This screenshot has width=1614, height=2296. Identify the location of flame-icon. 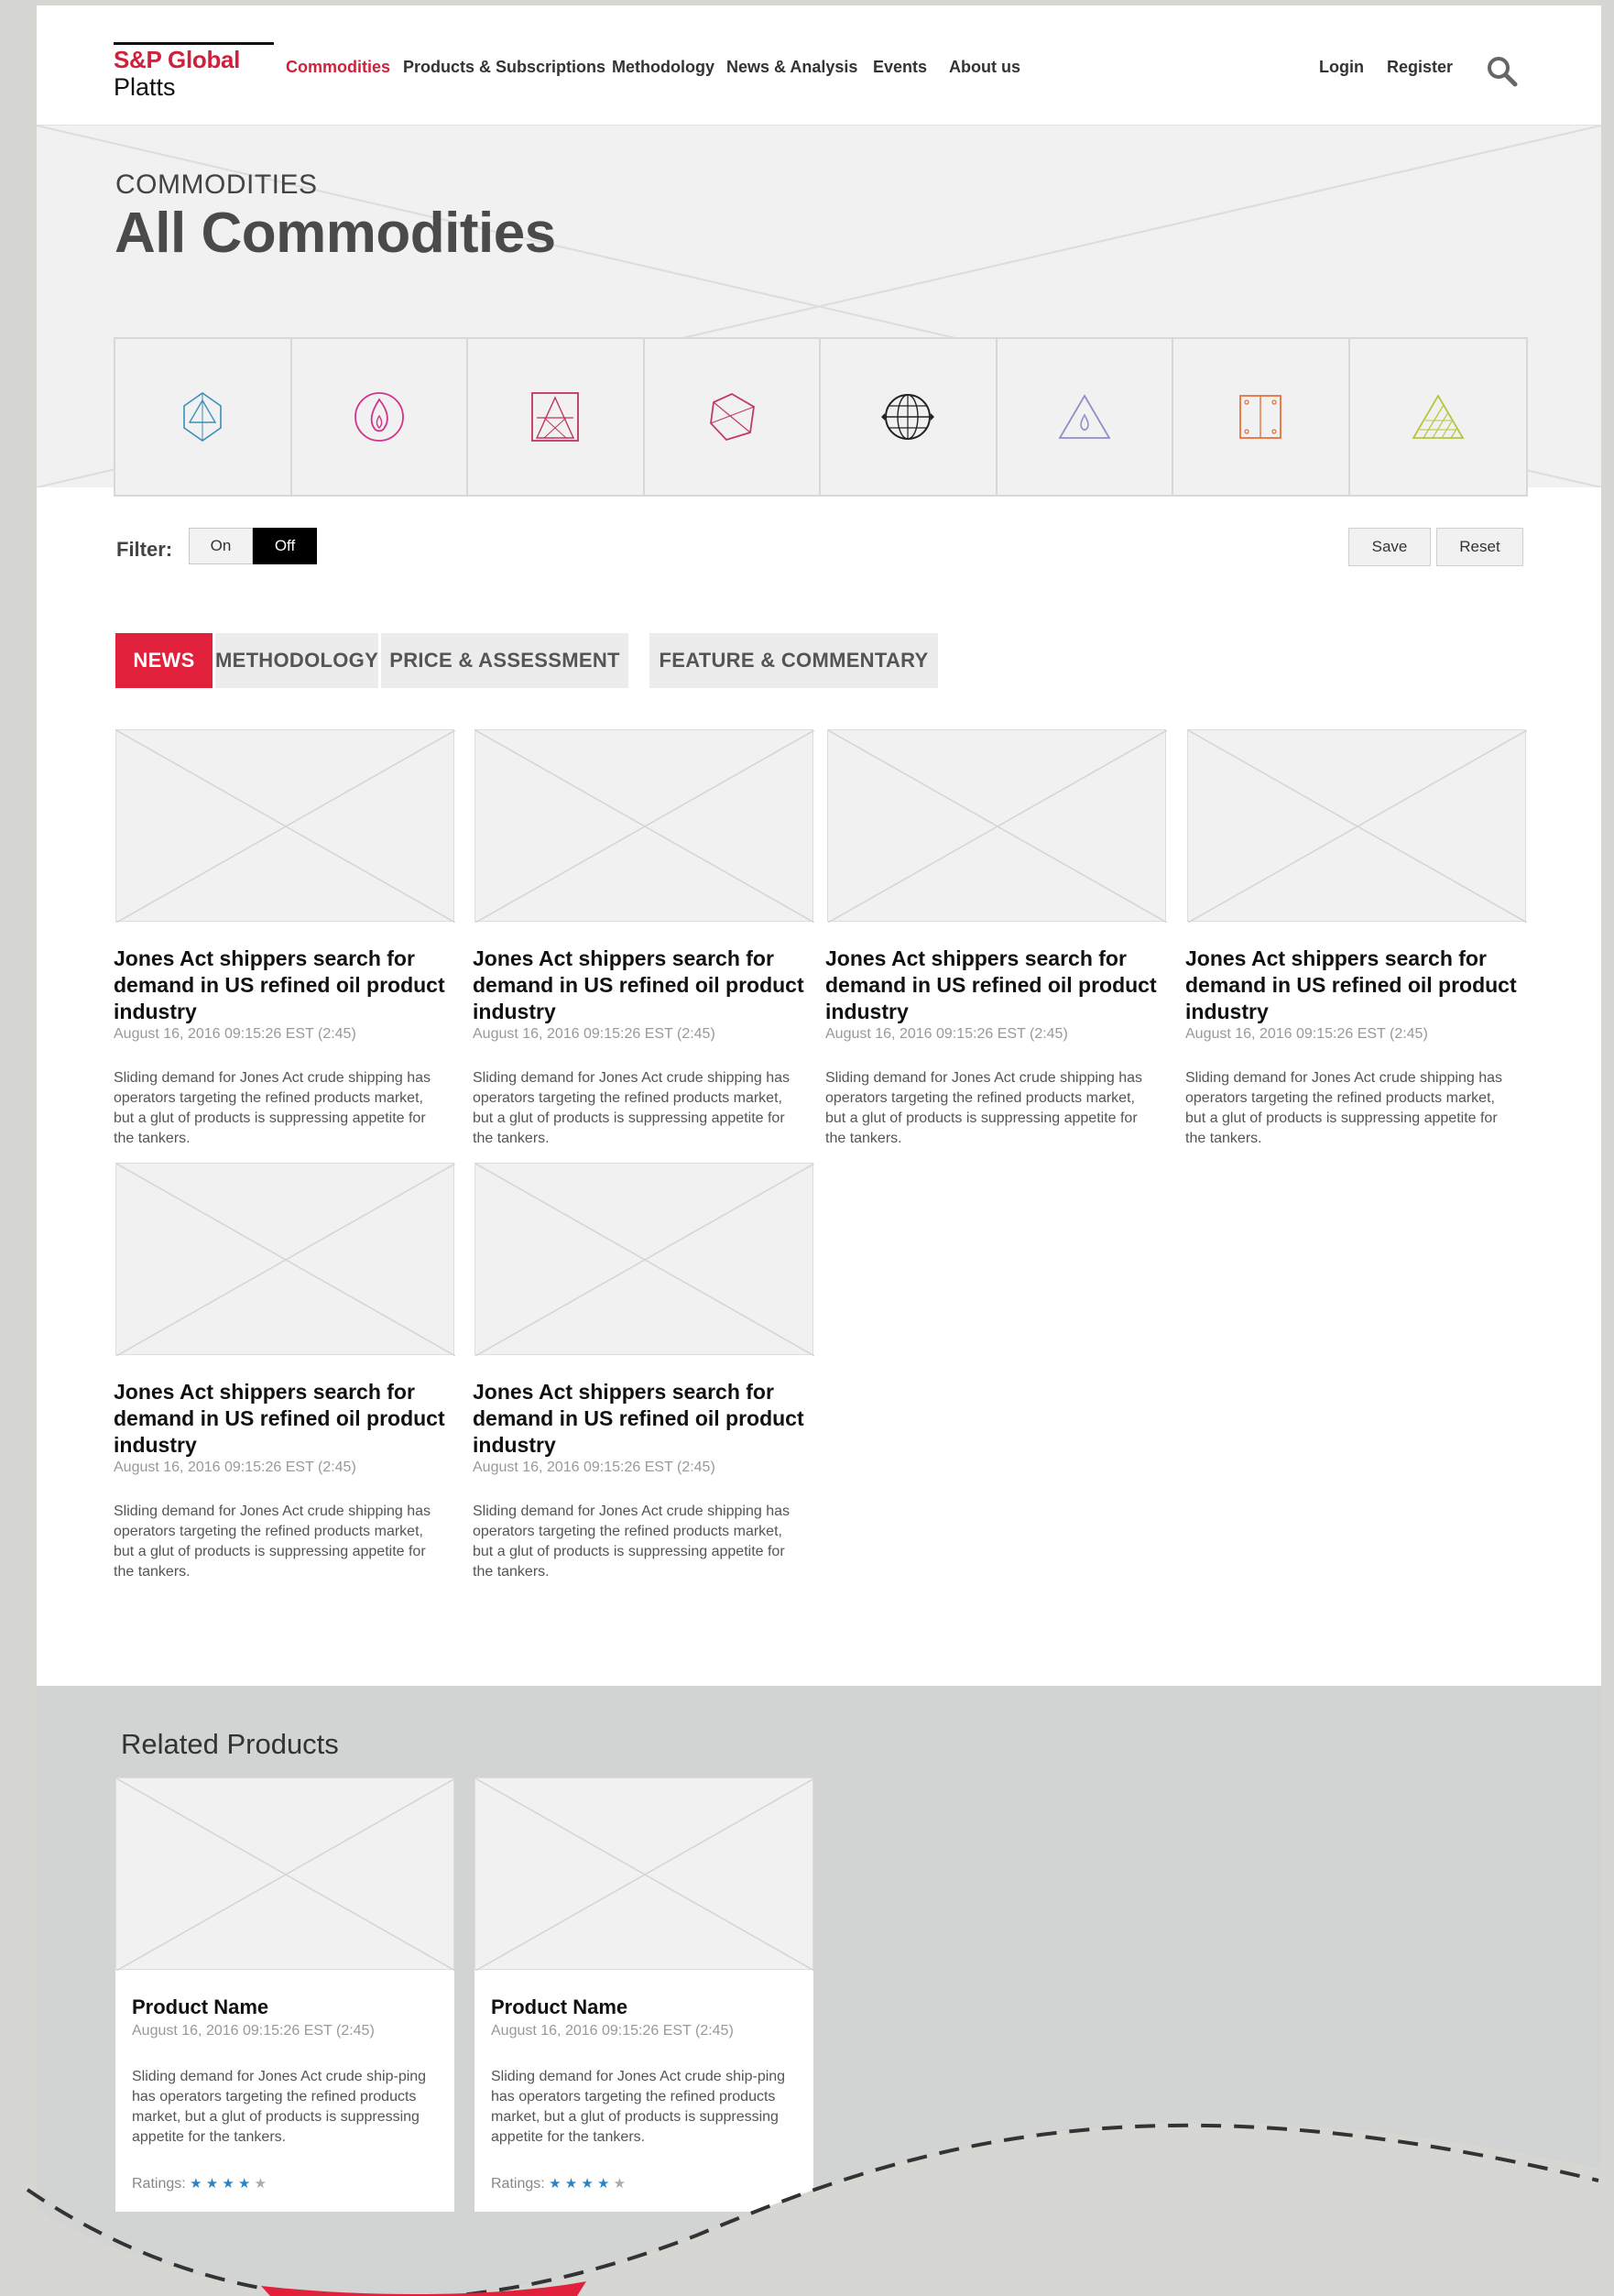
(379, 417).